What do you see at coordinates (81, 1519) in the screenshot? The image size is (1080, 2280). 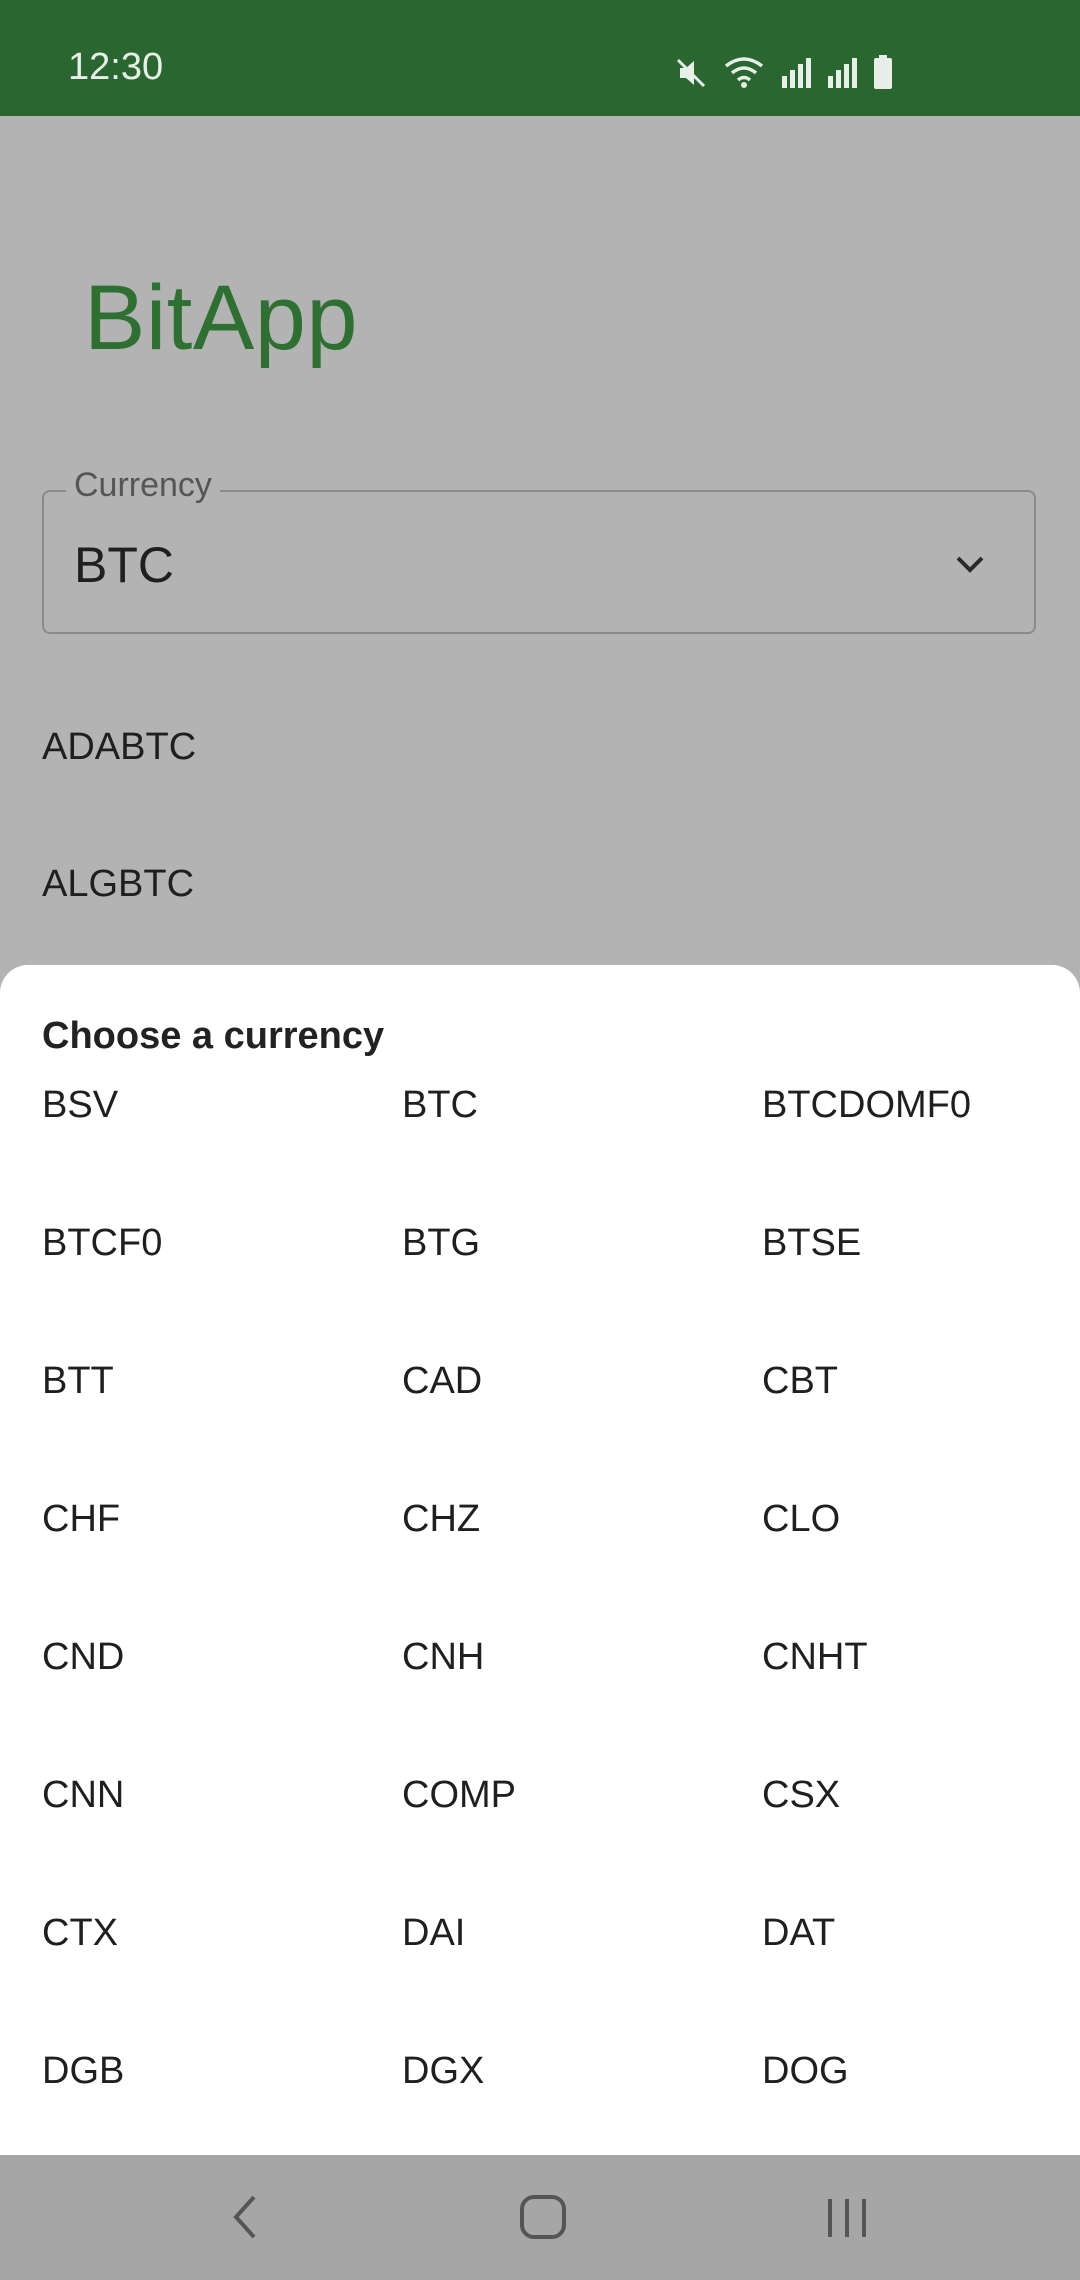 I see `currency-option: CHF` at bounding box center [81, 1519].